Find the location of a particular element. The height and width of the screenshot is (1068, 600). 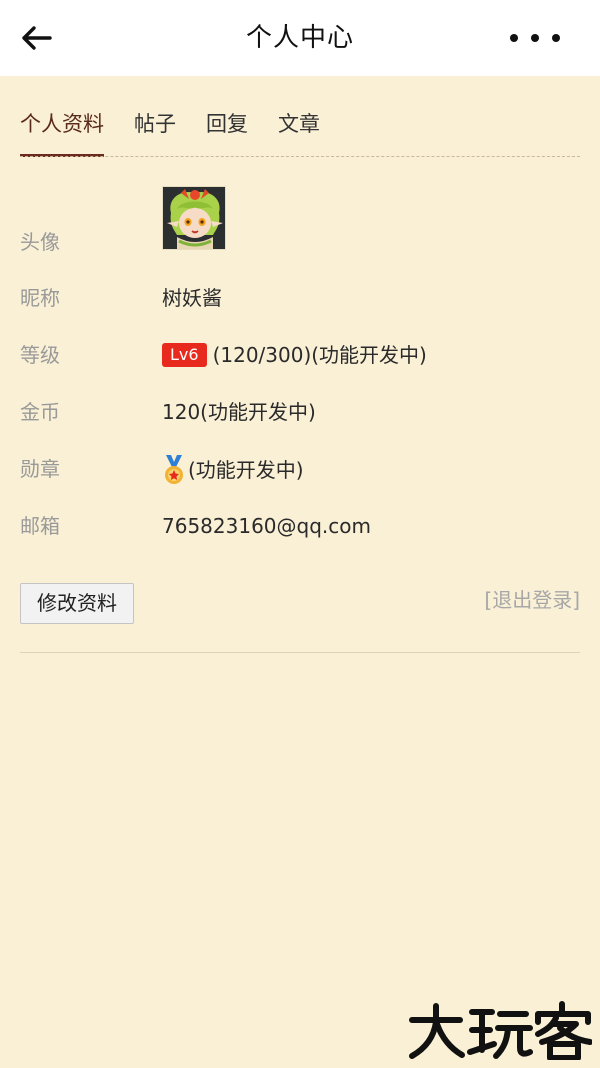

coins-row: 金币 120(功能开发中) is located at coordinates (300, 413).